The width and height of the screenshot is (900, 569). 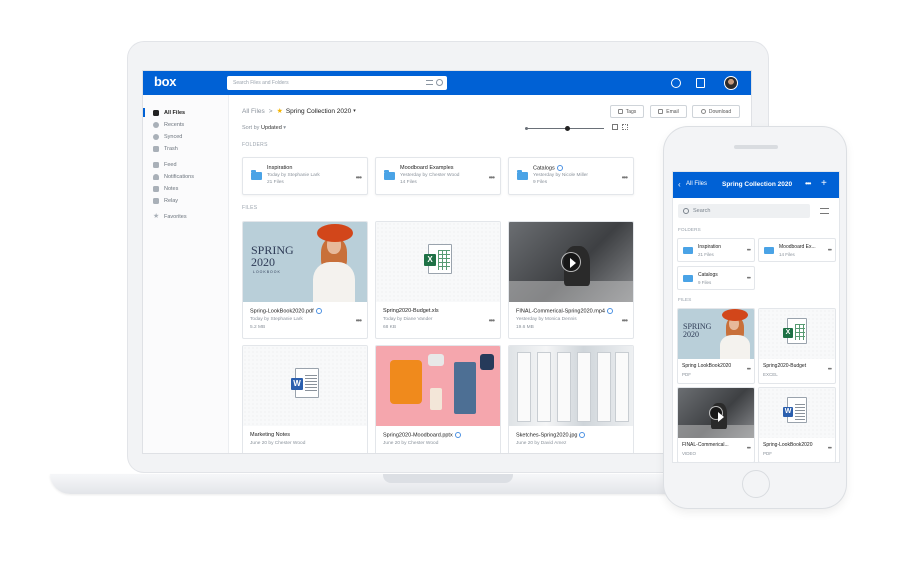 What do you see at coordinates (824, 211) in the screenshot?
I see `sort-icon` at bounding box center [824, 211].